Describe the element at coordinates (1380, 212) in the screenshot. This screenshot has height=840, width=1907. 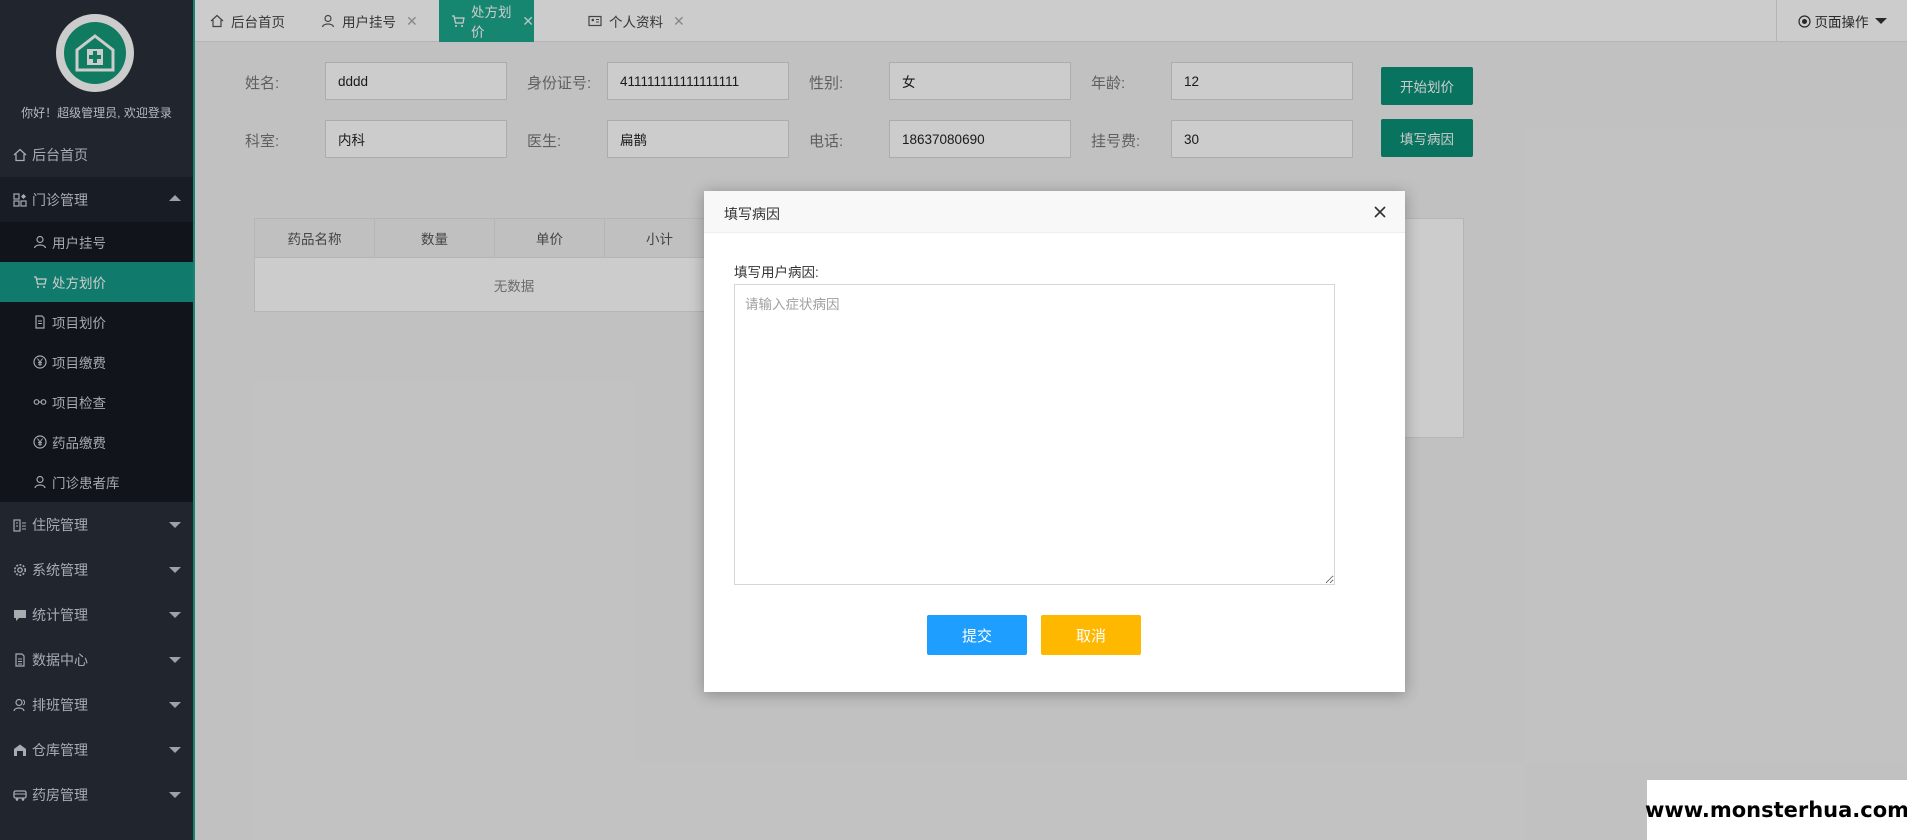
I see `close-icon` at that location.